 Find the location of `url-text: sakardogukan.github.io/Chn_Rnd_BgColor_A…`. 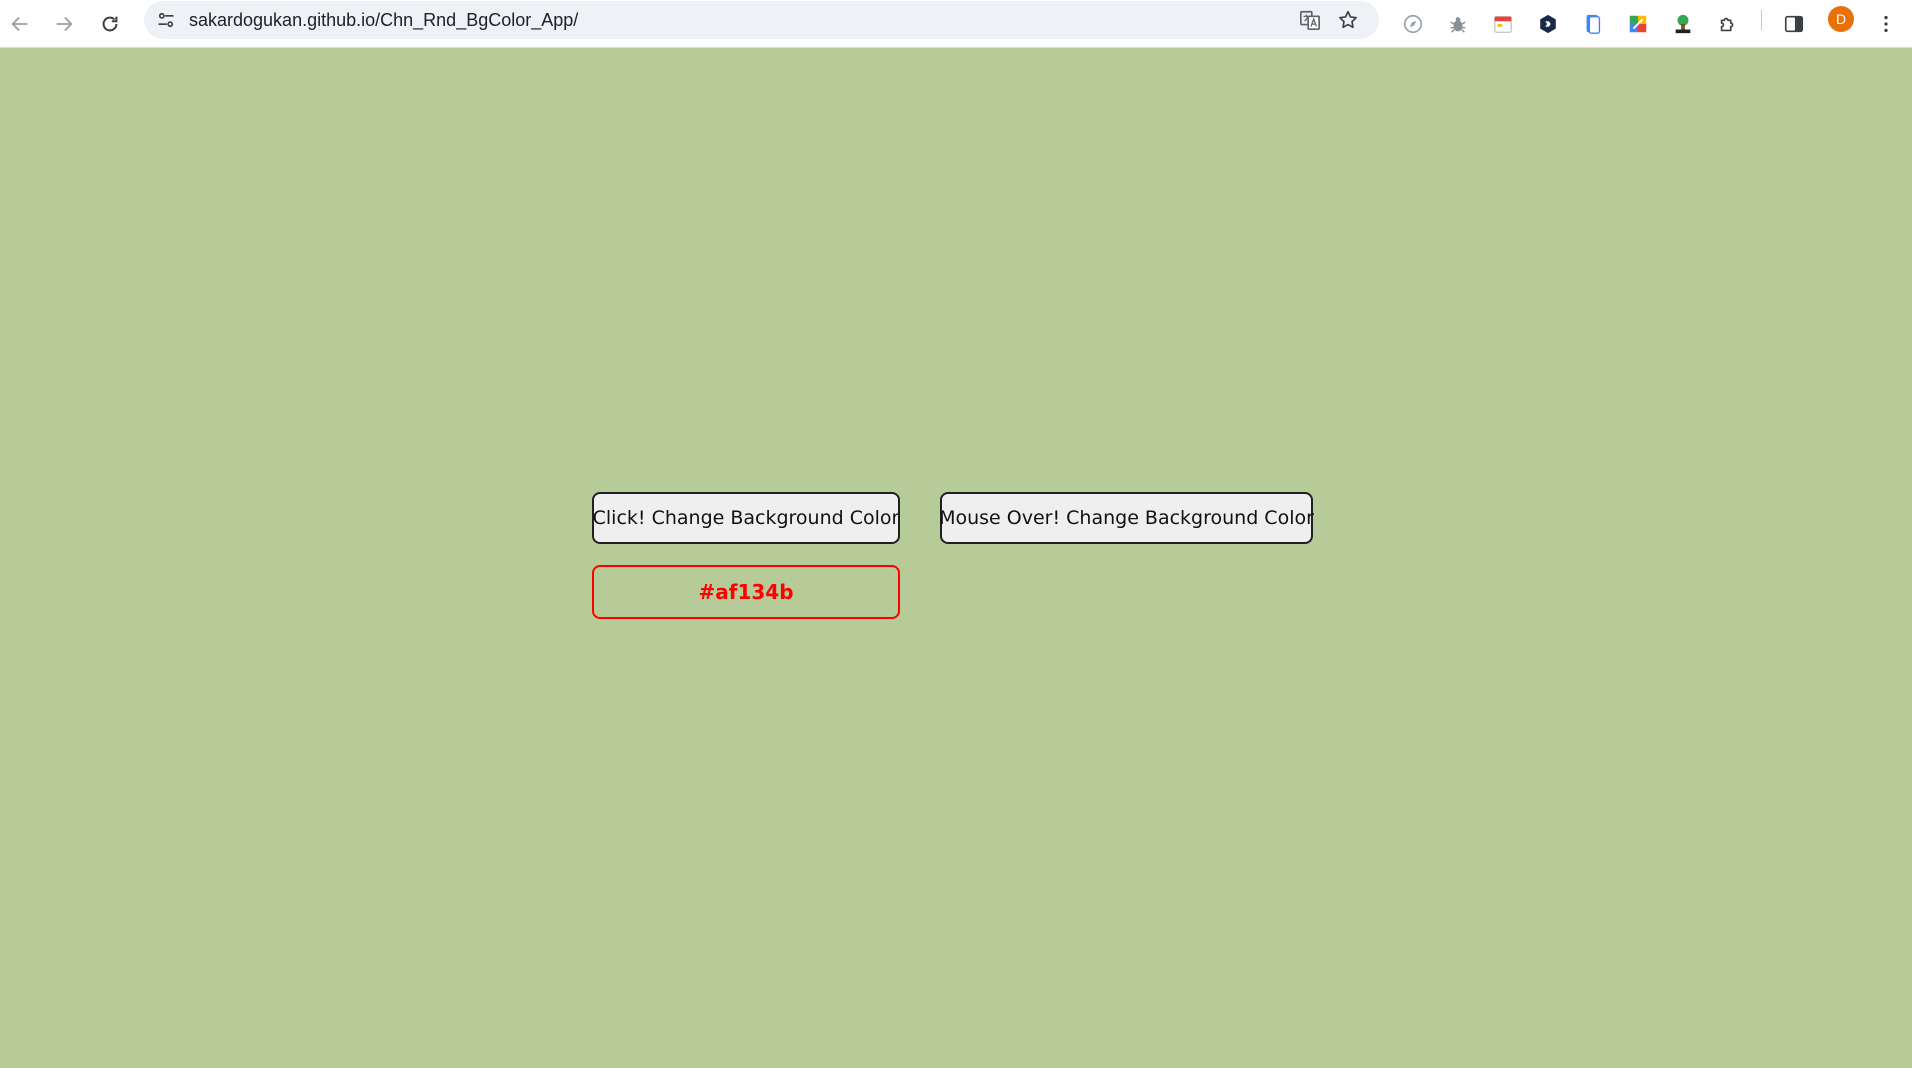

url-text: sakardogukan.github.io/Chn_Rnd_BgColor_A… is located at coordinates (383, 20).